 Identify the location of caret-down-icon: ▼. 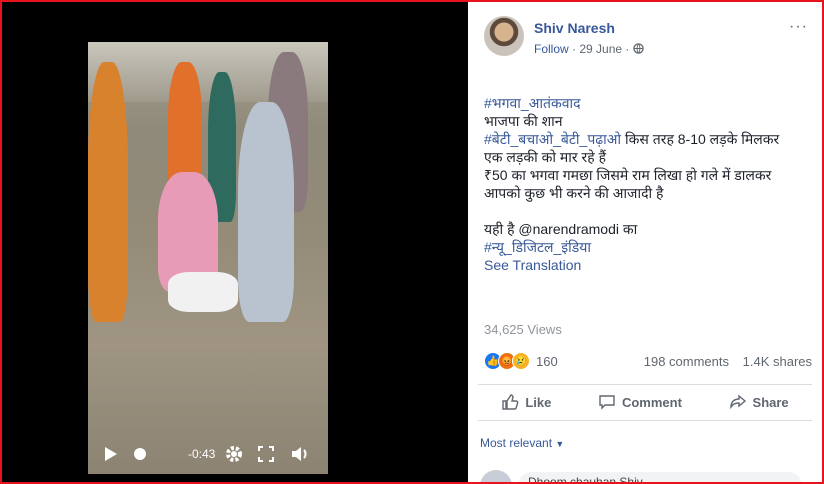
(560, 444).